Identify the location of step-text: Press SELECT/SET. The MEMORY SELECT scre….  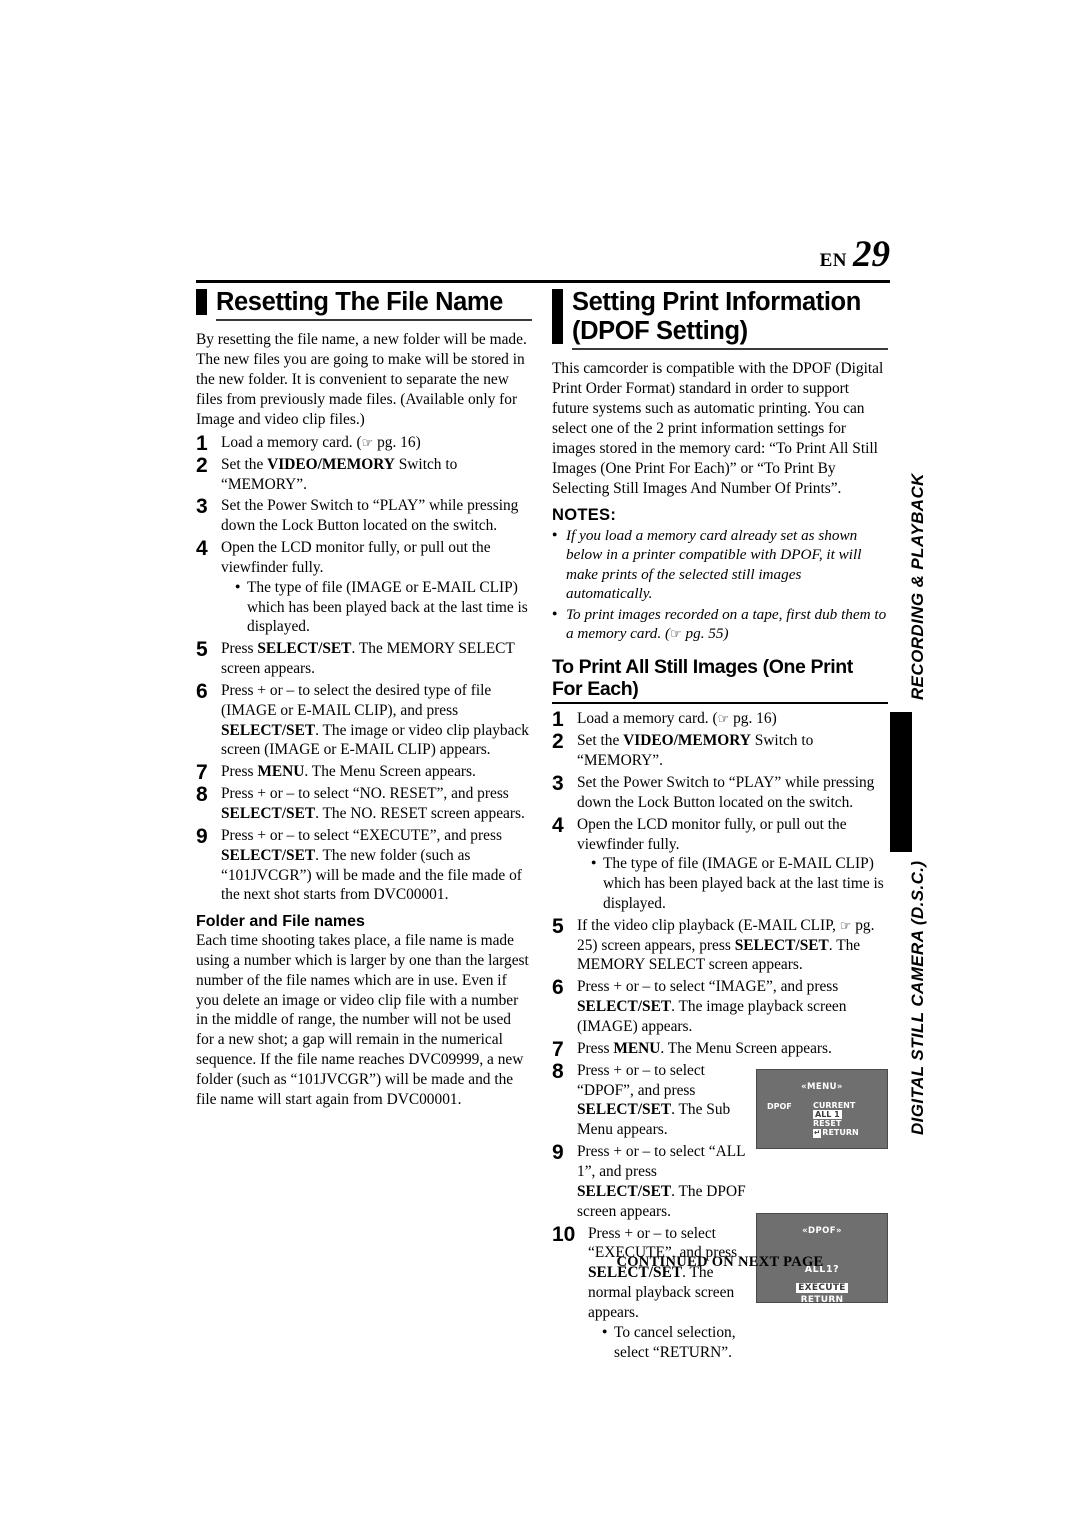
(368, 658).